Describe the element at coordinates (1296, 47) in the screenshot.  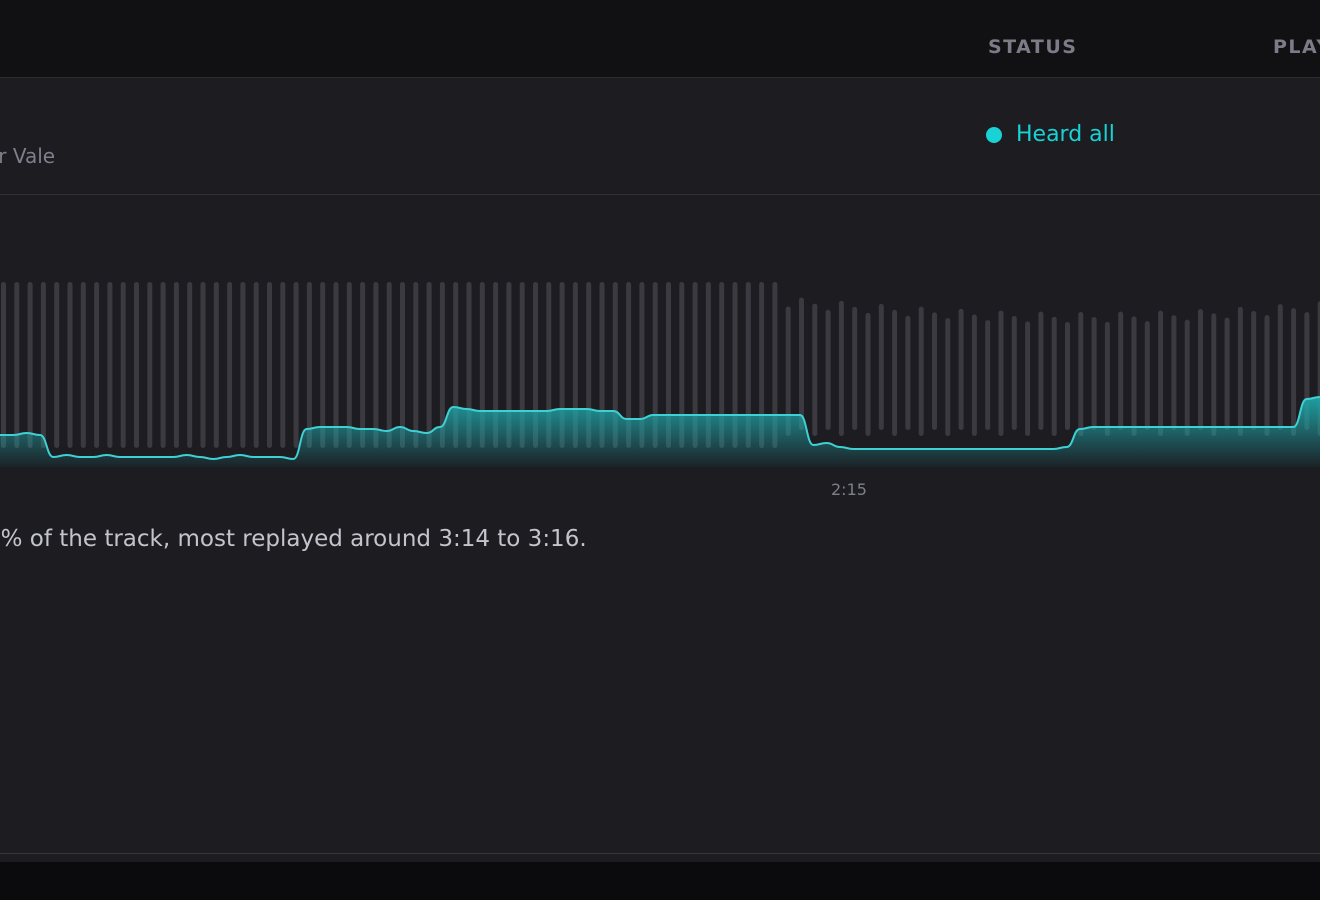
I see `column-header-plays: PLAY` at that location.